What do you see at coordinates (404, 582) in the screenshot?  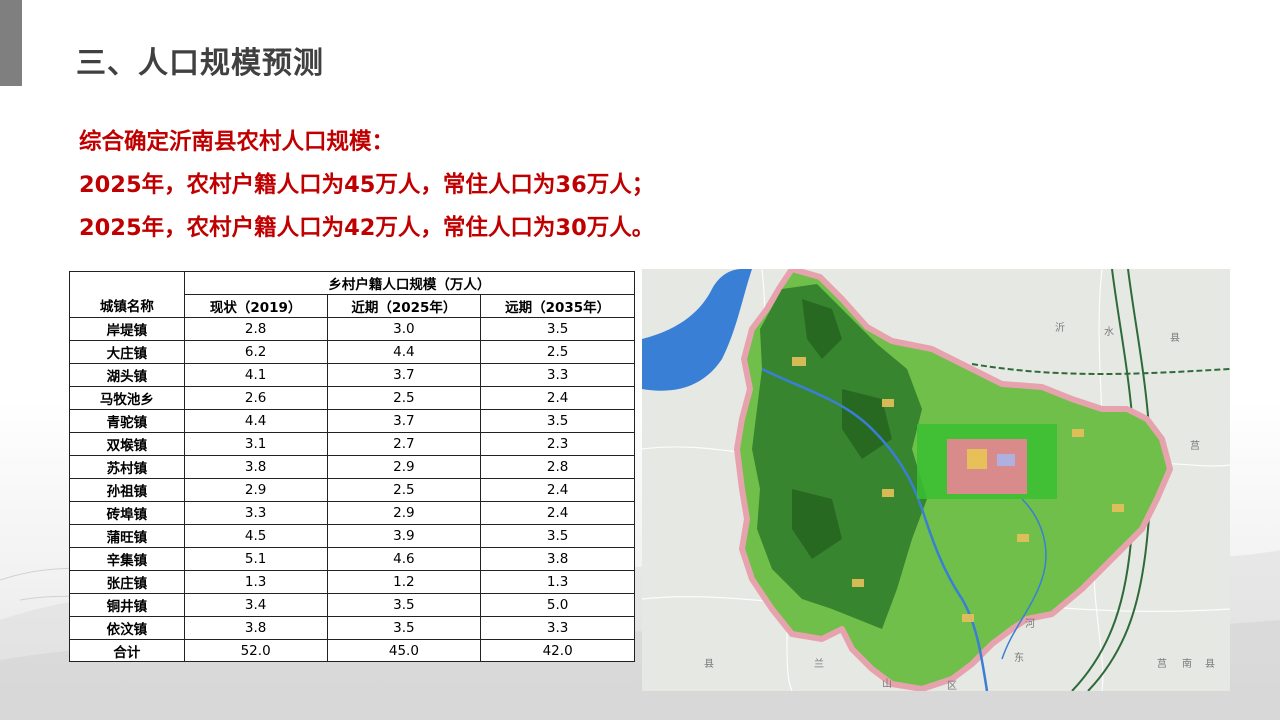 I see `near-value-cell: 1.2` at bounding box center [404, 582].